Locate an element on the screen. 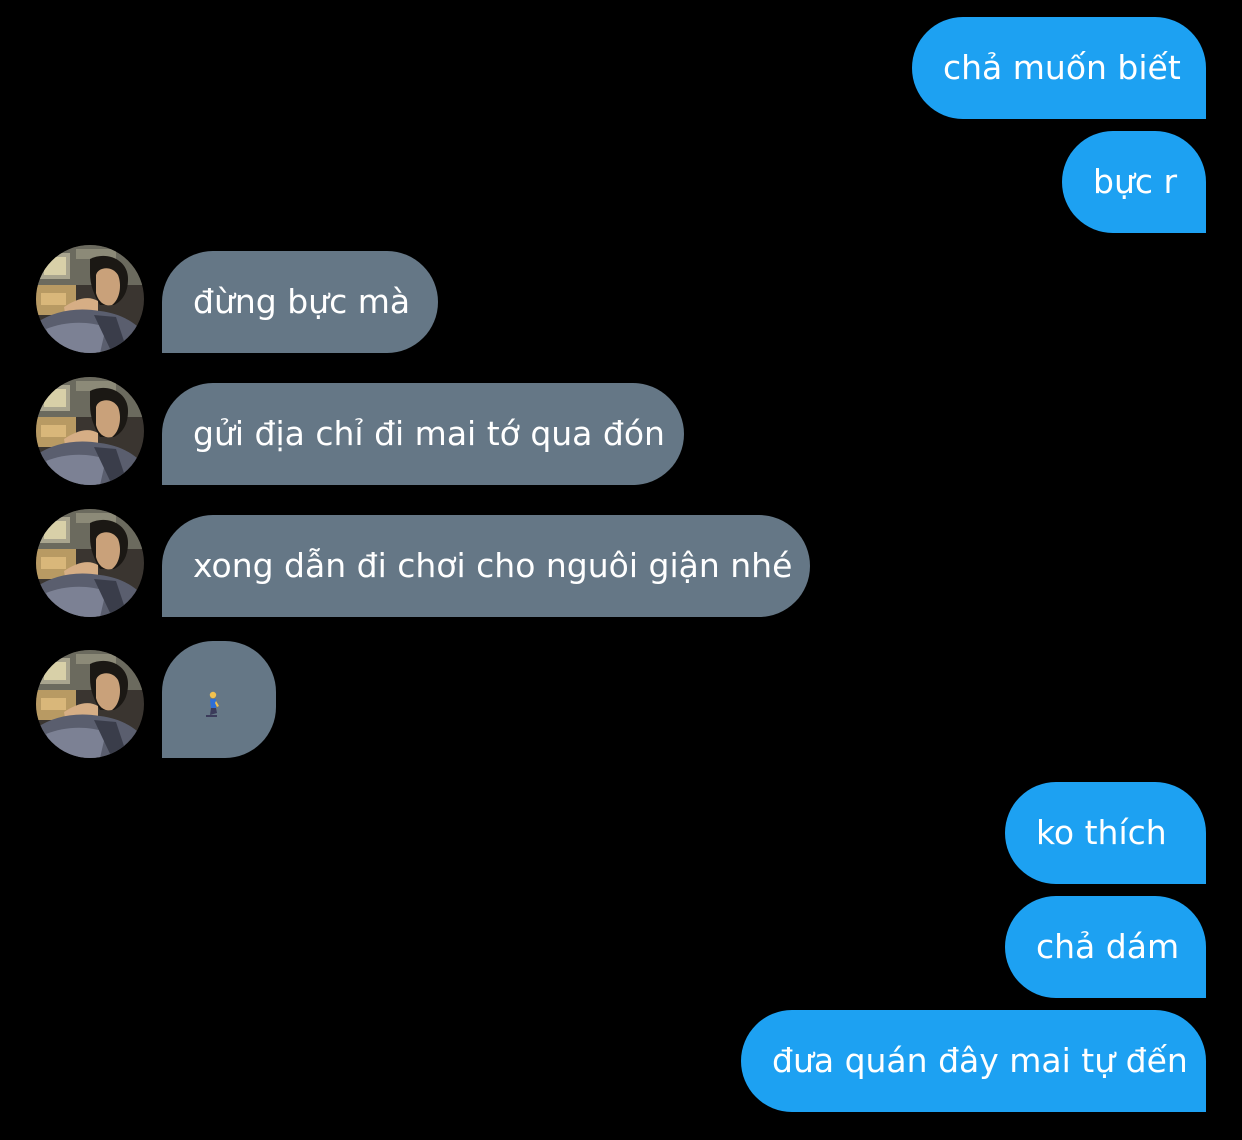 This screenshot has height=1140, width=1242. message-text: đừng bực mà is located at coordinates (302, 301).